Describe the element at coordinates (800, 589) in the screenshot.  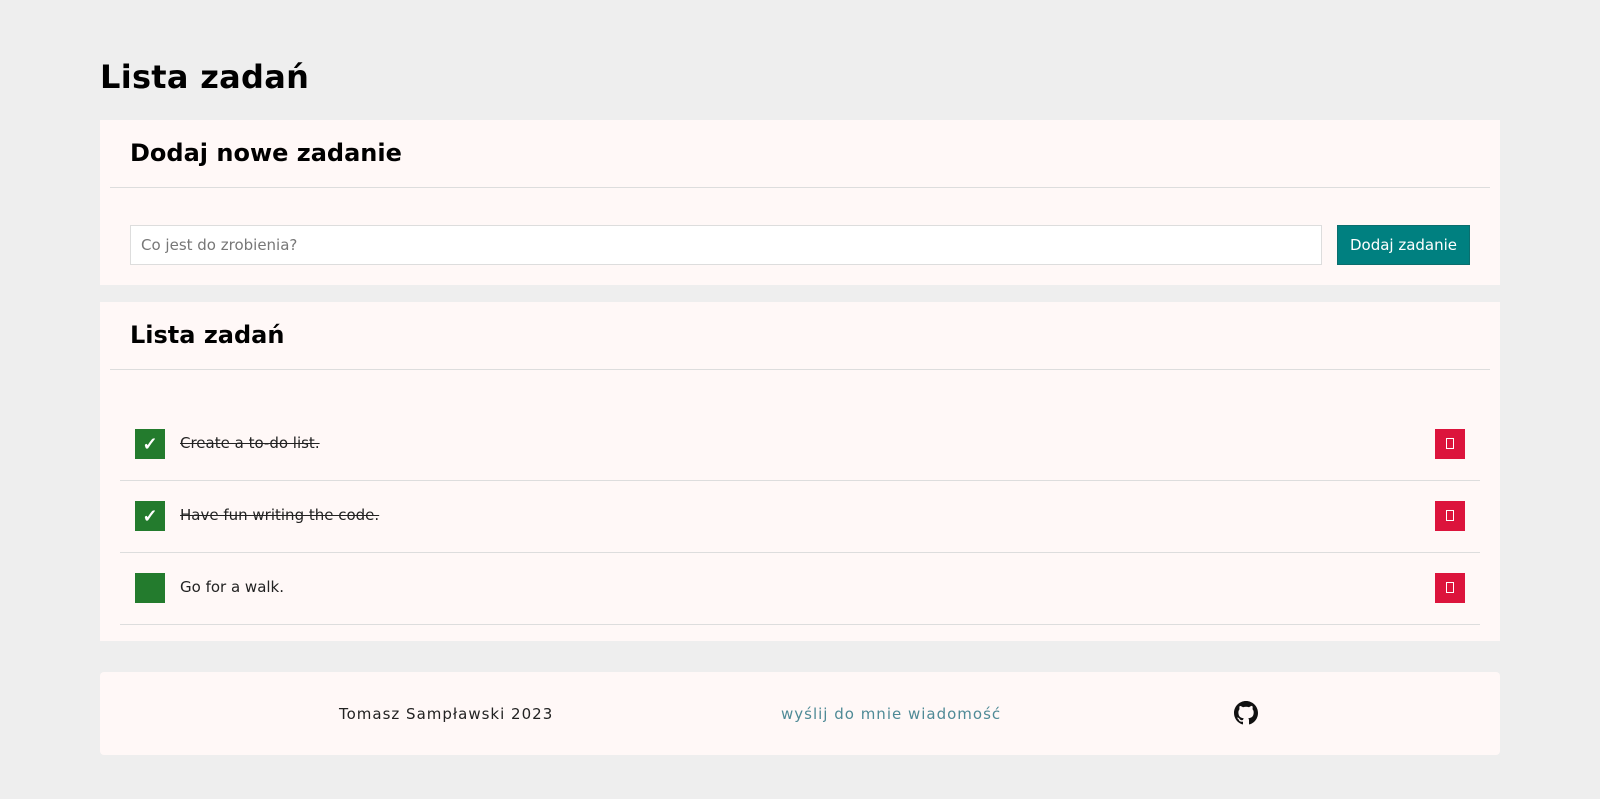
I see `task-item: Go for a walk.` at that location.